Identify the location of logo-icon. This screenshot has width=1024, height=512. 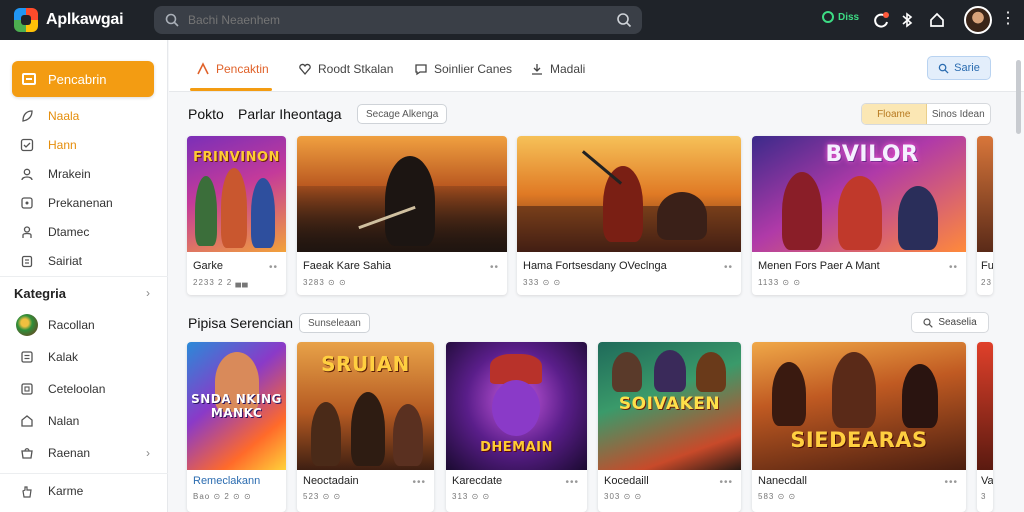
(26, 20).